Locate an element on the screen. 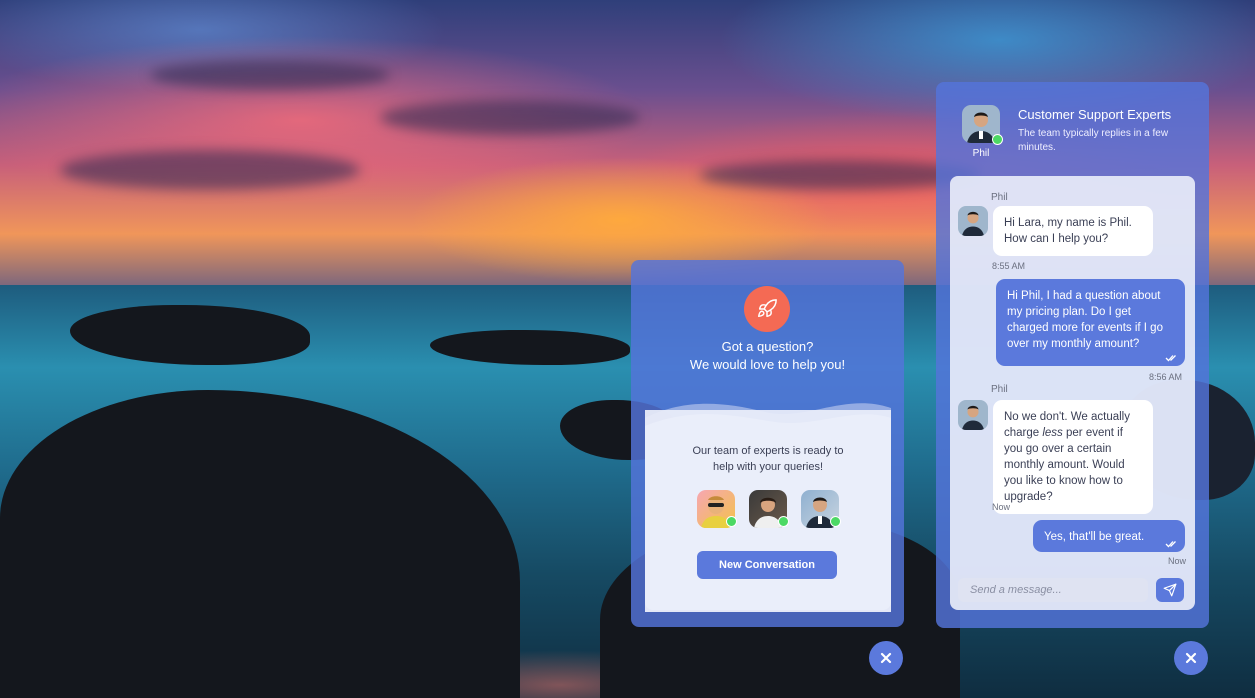  message-input is located at coordinates (1053, 590).